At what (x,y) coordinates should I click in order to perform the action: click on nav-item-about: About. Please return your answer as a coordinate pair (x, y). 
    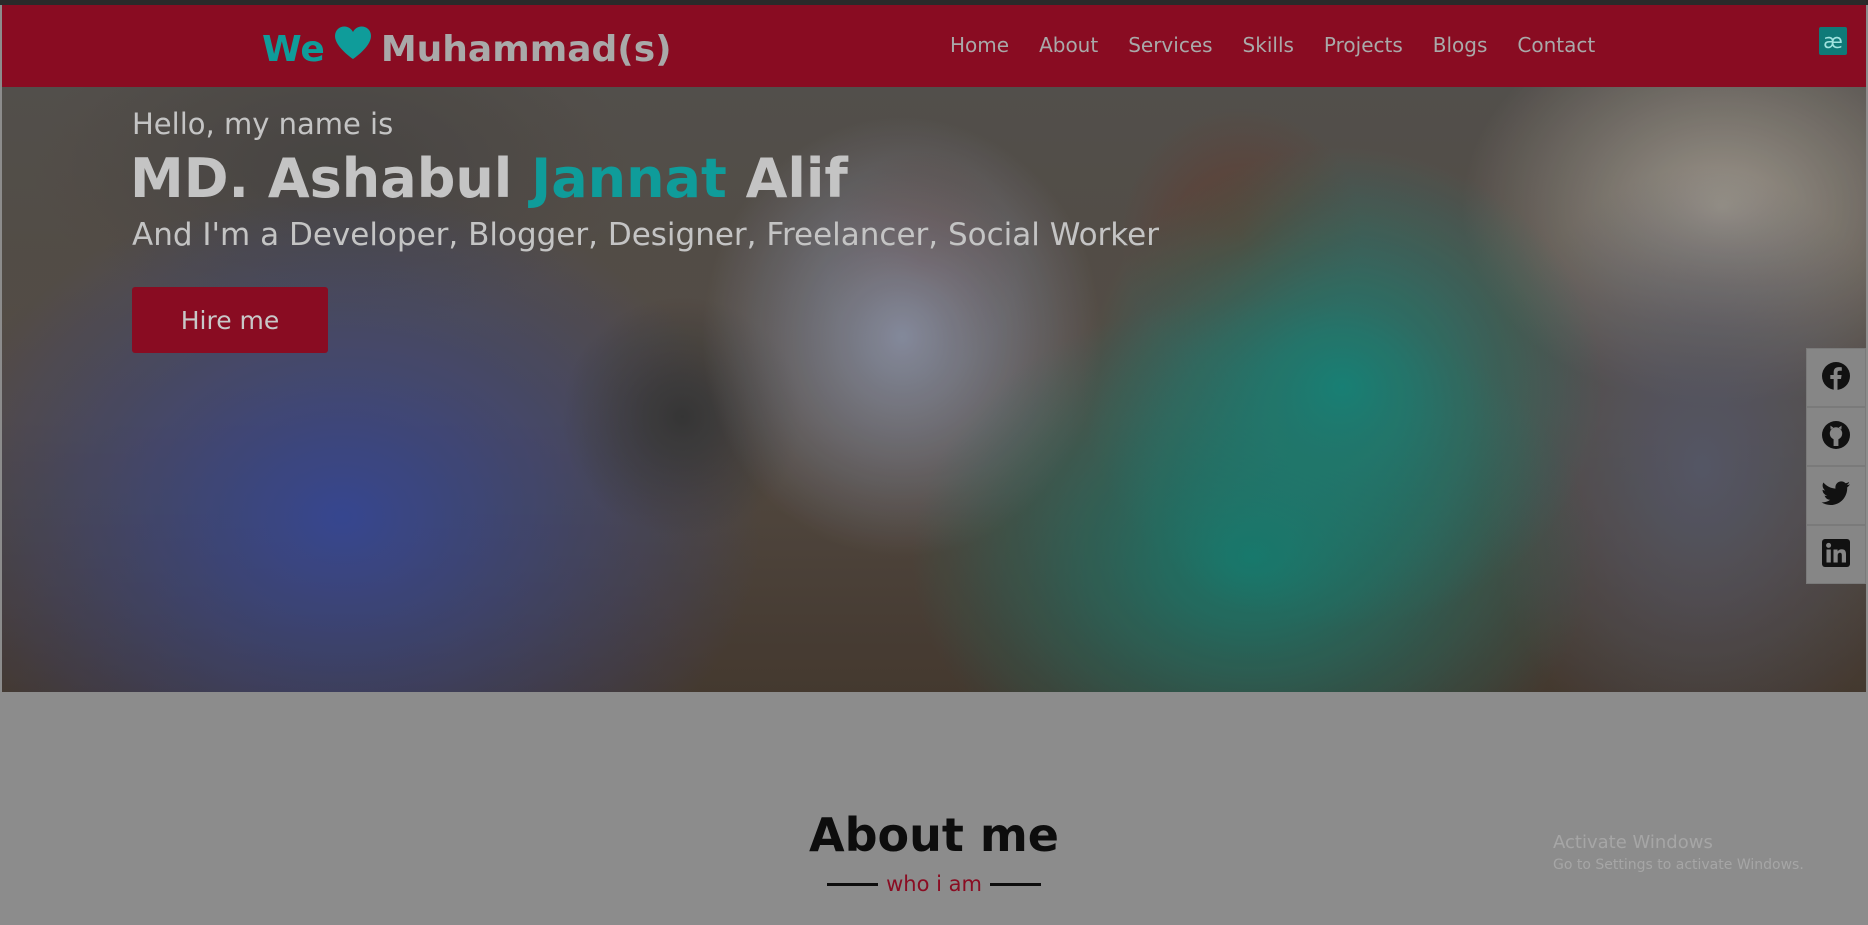
    Looking at the image, I should click on (1068, 45).